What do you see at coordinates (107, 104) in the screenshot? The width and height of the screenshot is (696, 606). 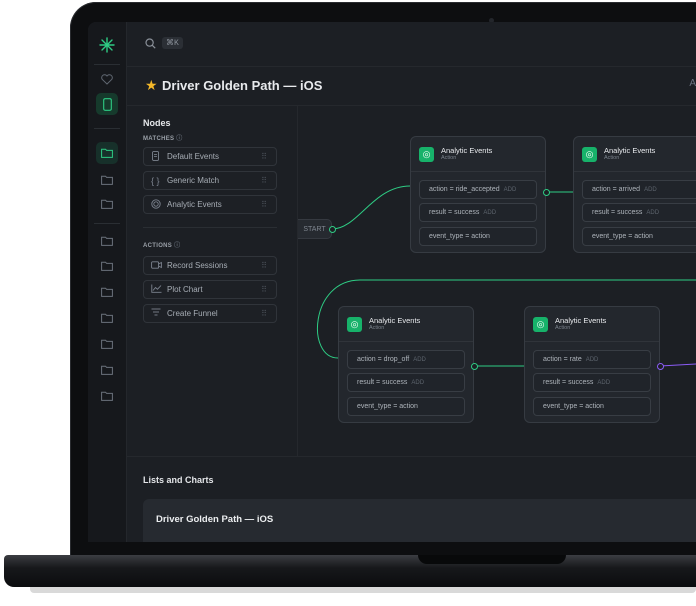 I see `phone-icon` at bounding box center [107, 104].